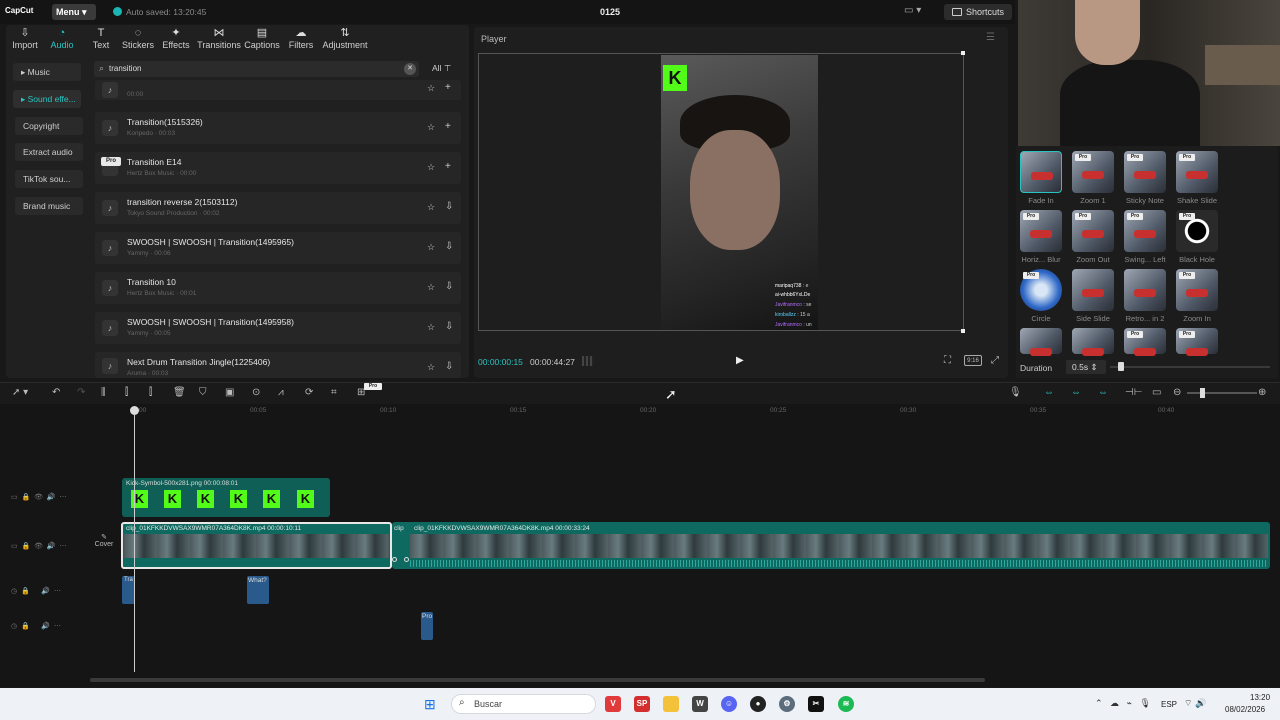 The height and width of the screenshot is (720, 1280). What do you see at coordinates (588, 361) in the screenshot?
I see `timecode-grid-icon` at bounding box center [588, 361].